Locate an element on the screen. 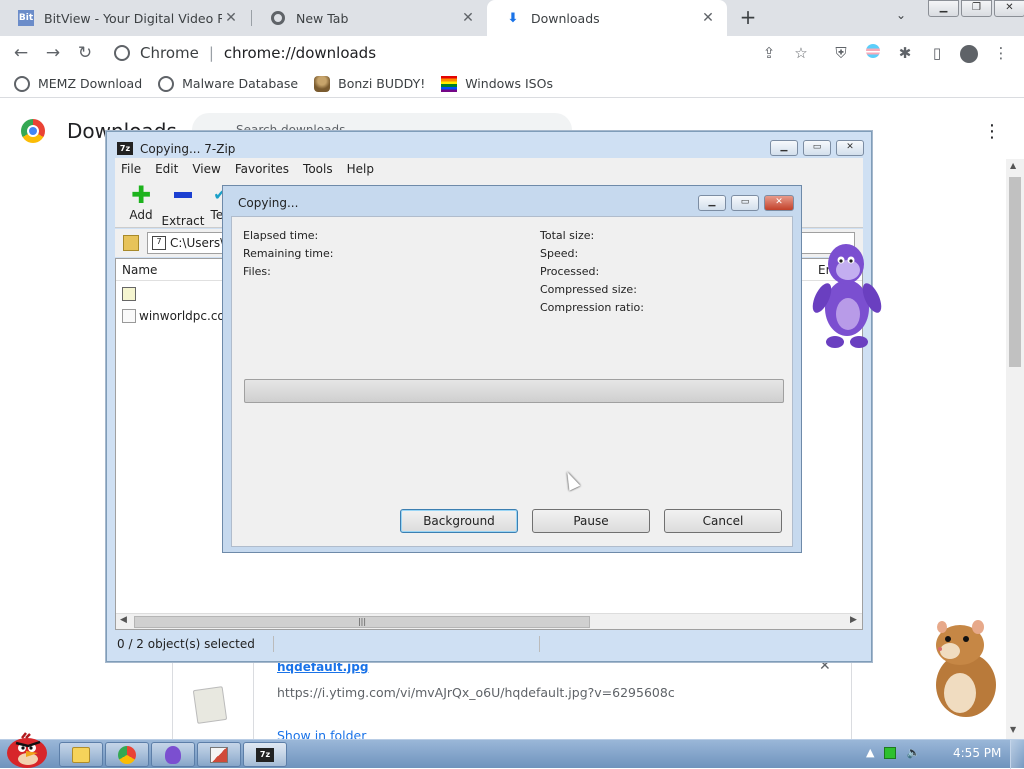 This screenshot has height=769, width=1024. extract-button: Extract is located at coordinates (183, 207).